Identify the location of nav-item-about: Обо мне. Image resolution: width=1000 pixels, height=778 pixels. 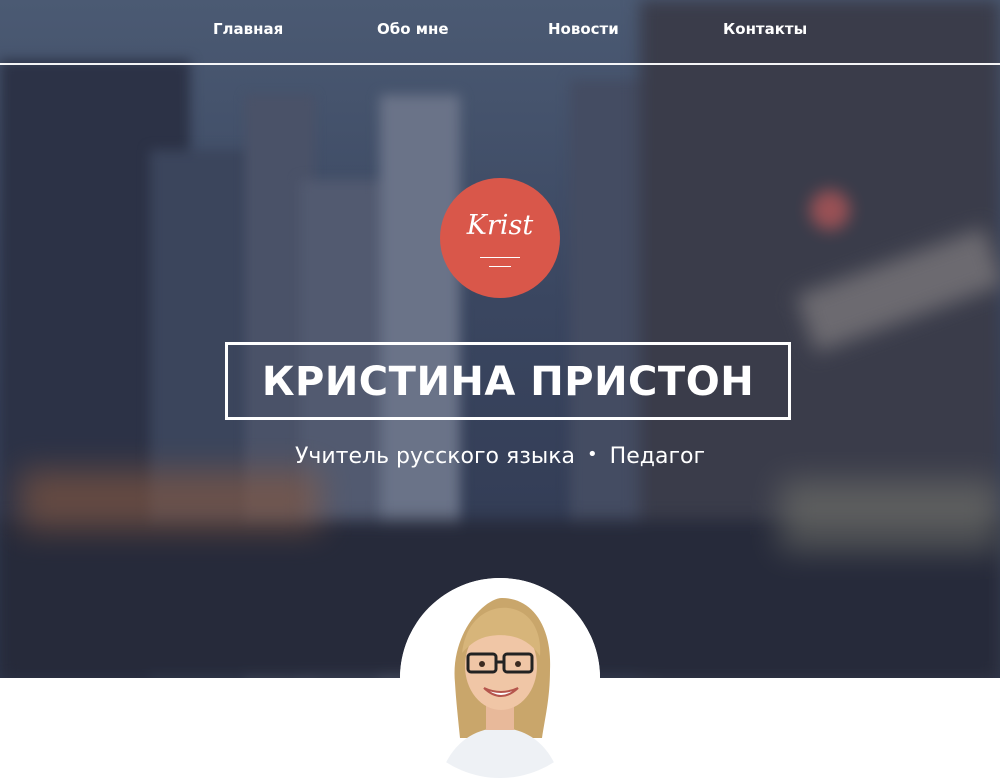
(413, 29).